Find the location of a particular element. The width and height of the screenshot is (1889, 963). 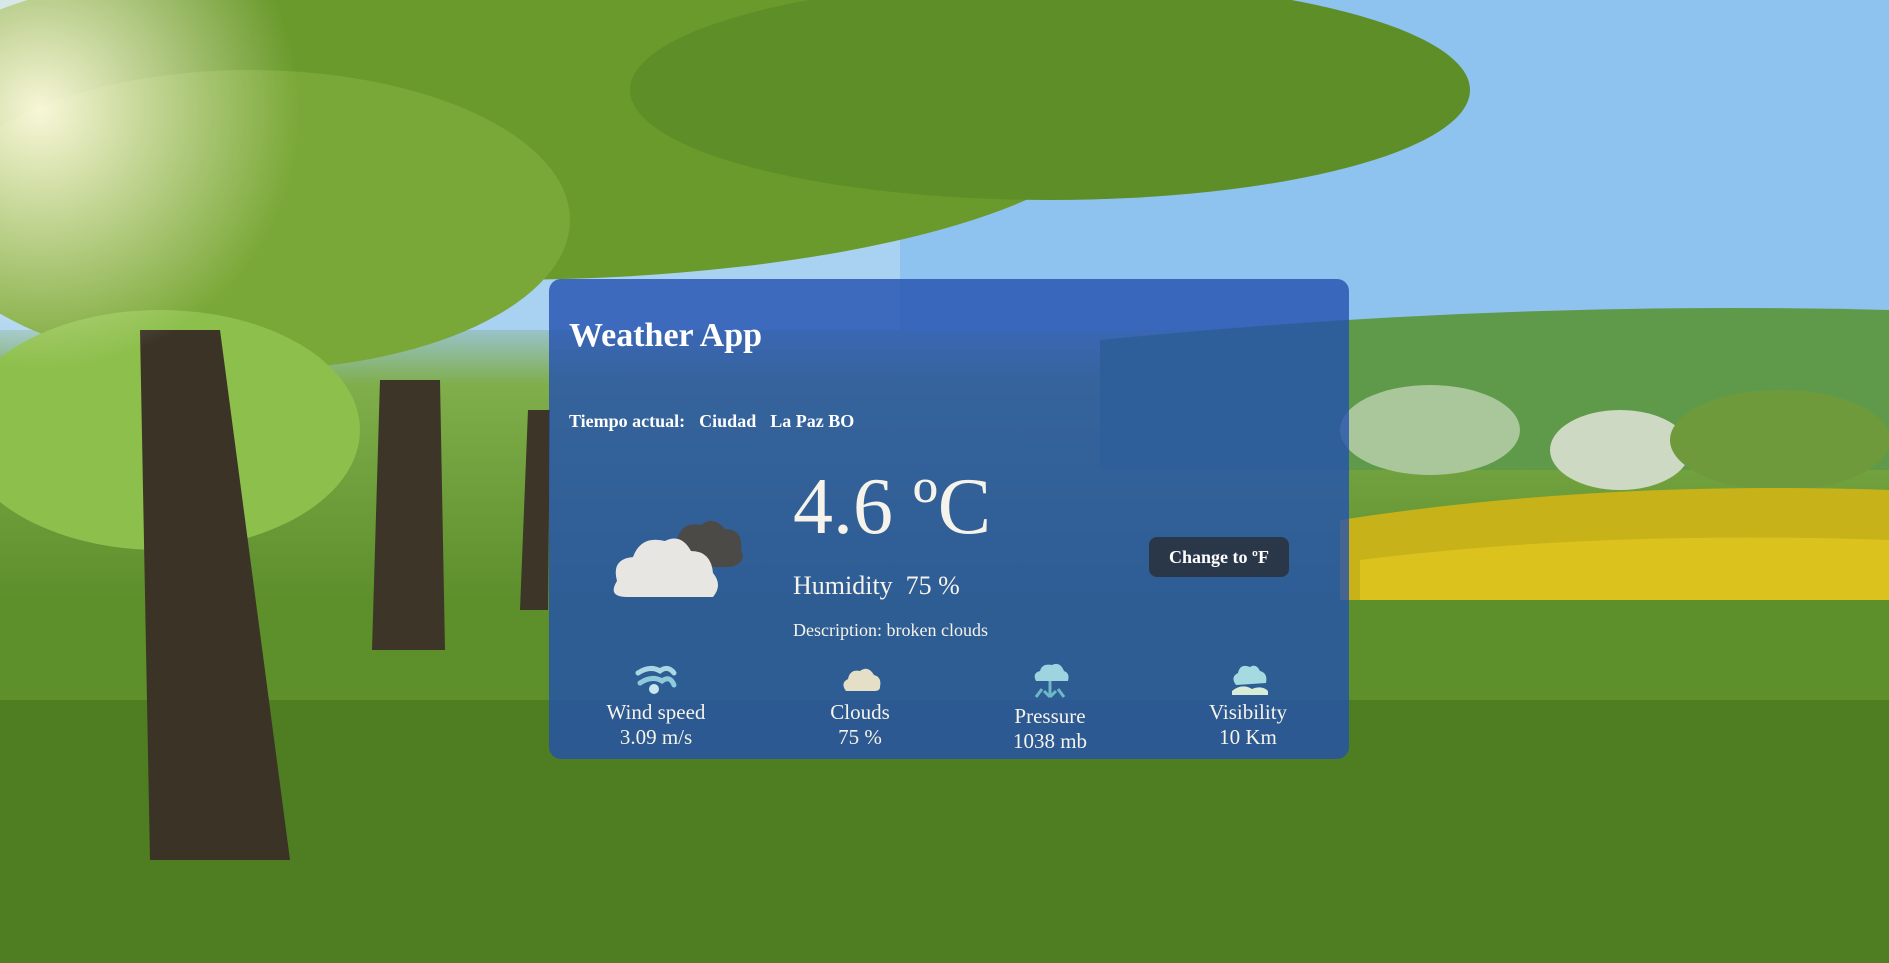

stat-visibility: Visibility 10 Km is located at coordinates (1248, 705).